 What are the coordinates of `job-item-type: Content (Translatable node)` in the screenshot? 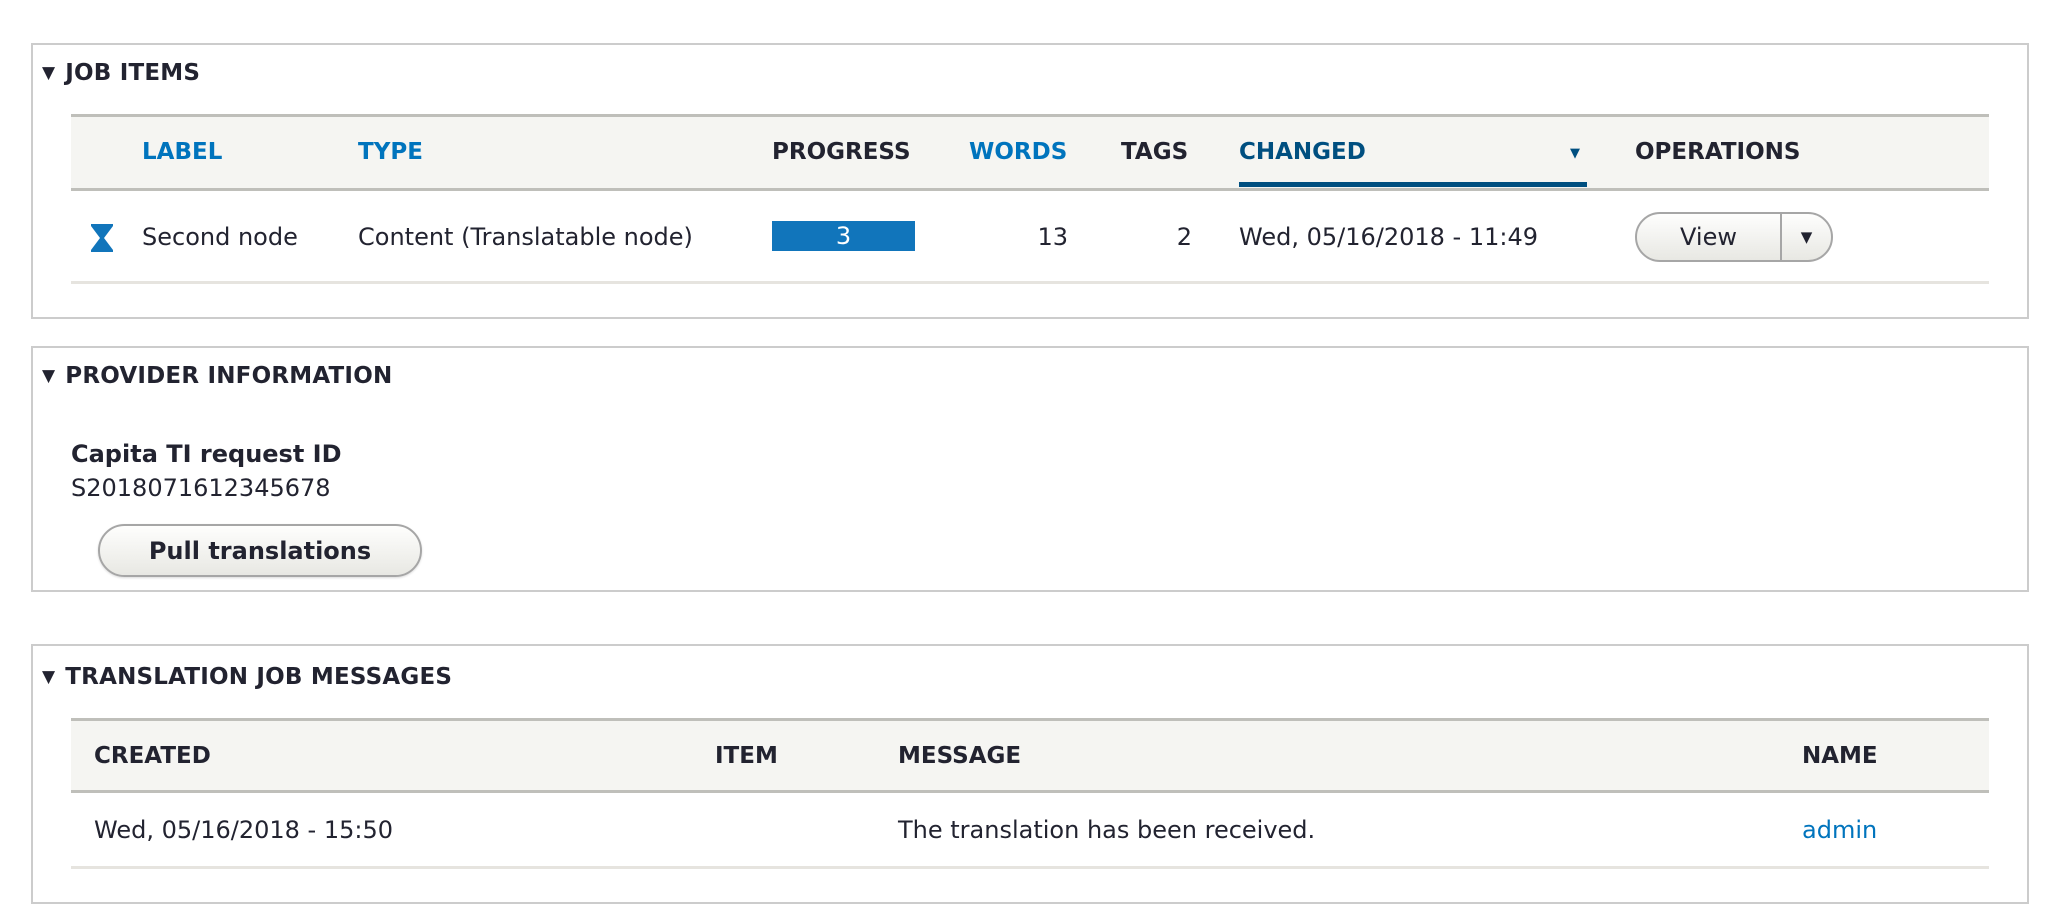 It's located at (525, 237).